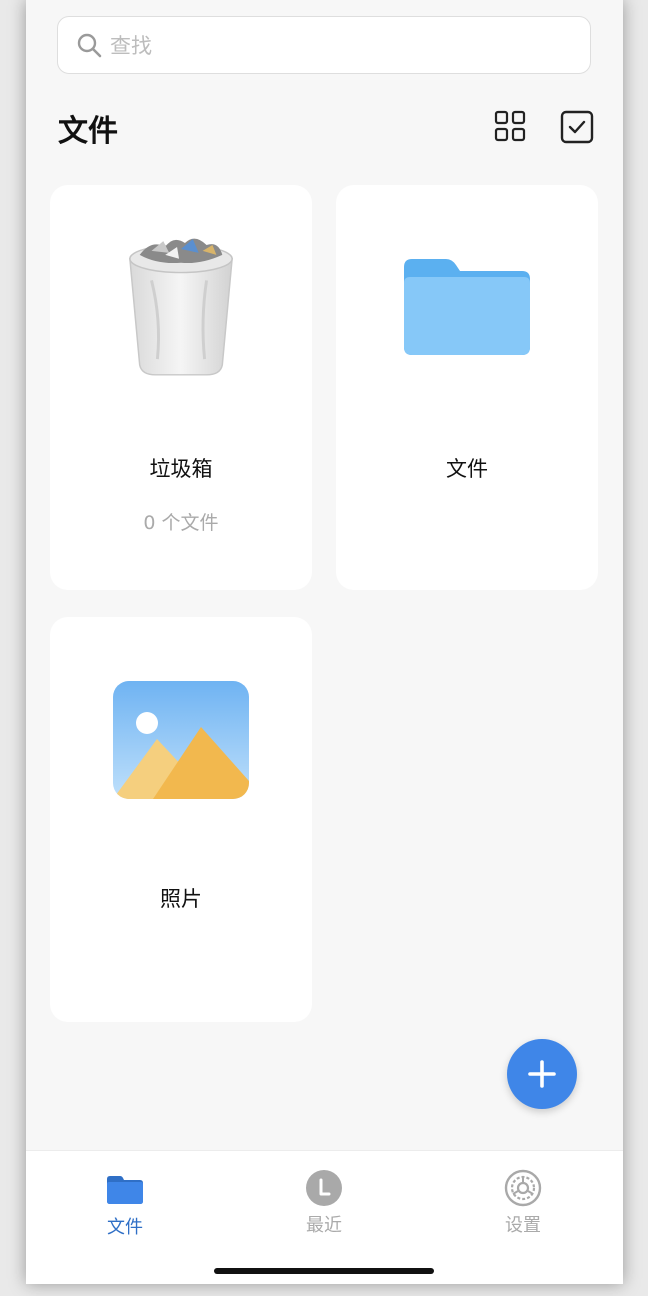 This screenshot has height=1296, width=648. I want to click on search-bar: 查找, so click(324, 45).